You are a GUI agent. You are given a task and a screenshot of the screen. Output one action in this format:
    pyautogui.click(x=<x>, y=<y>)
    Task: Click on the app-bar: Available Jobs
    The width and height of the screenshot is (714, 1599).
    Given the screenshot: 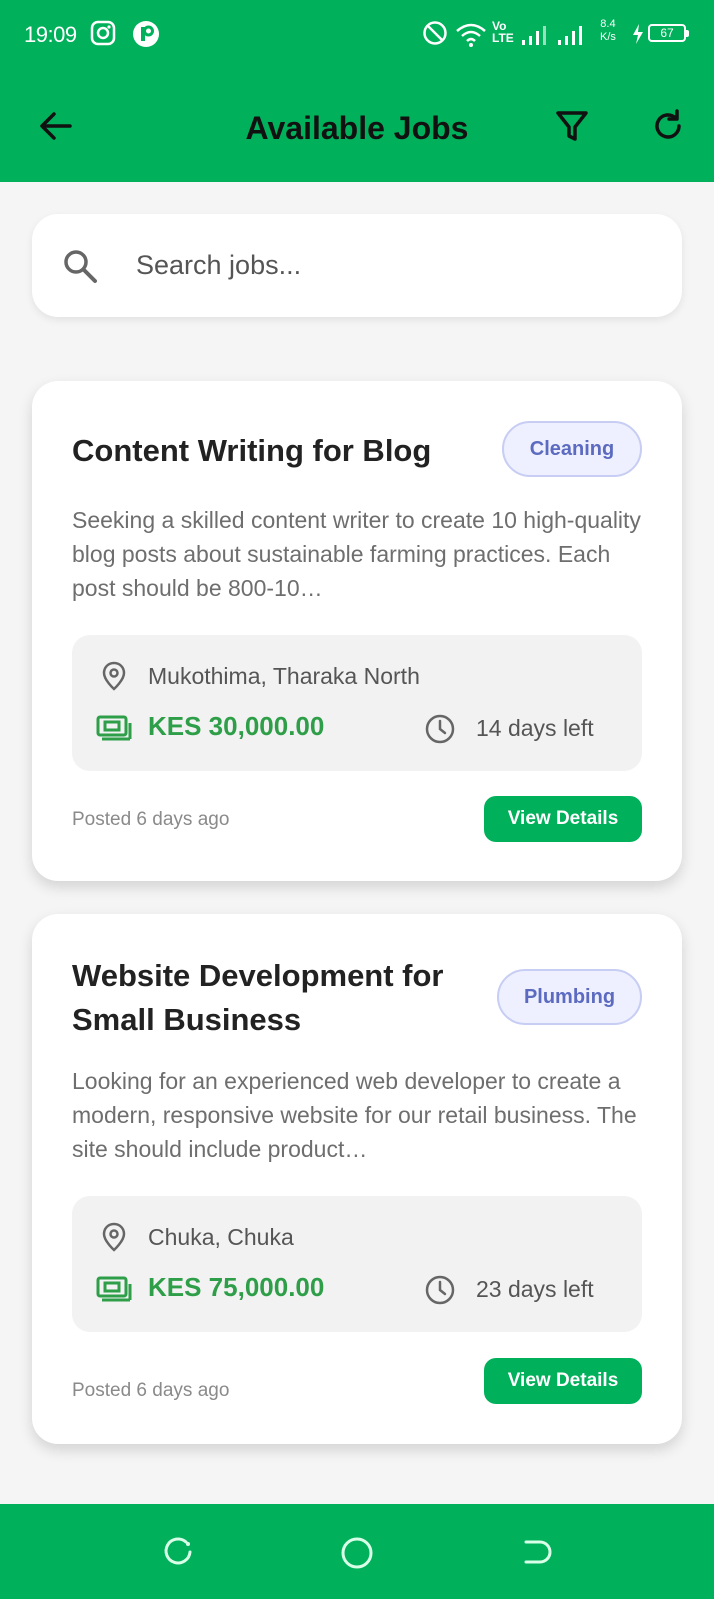 What is the action you would take?
    pyautogui.click(x=357, y=127)
    